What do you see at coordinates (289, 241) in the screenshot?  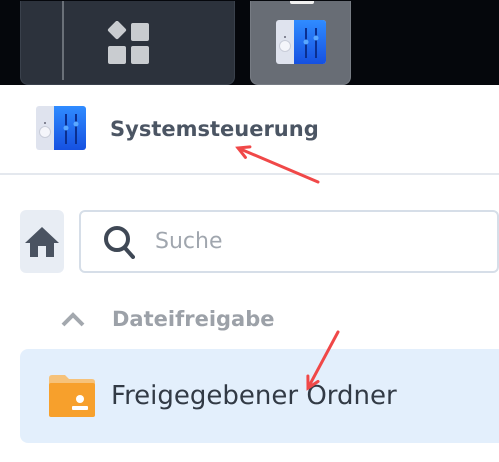 I see `search-field: Suche` at bounding box center [289, 241].